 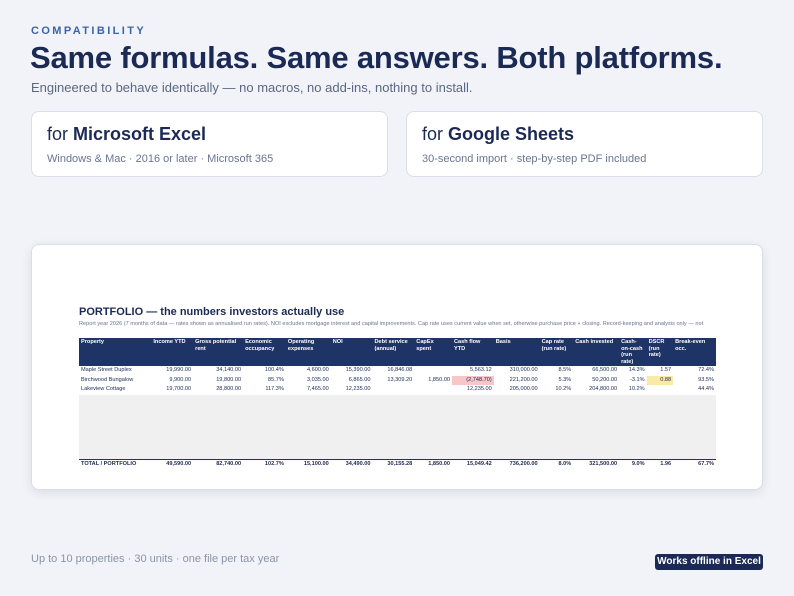 What do you see at coordinates (308, 390) in the screenshot?
I see `table-cell: 7,465.00` at bounding box center [308, 390].